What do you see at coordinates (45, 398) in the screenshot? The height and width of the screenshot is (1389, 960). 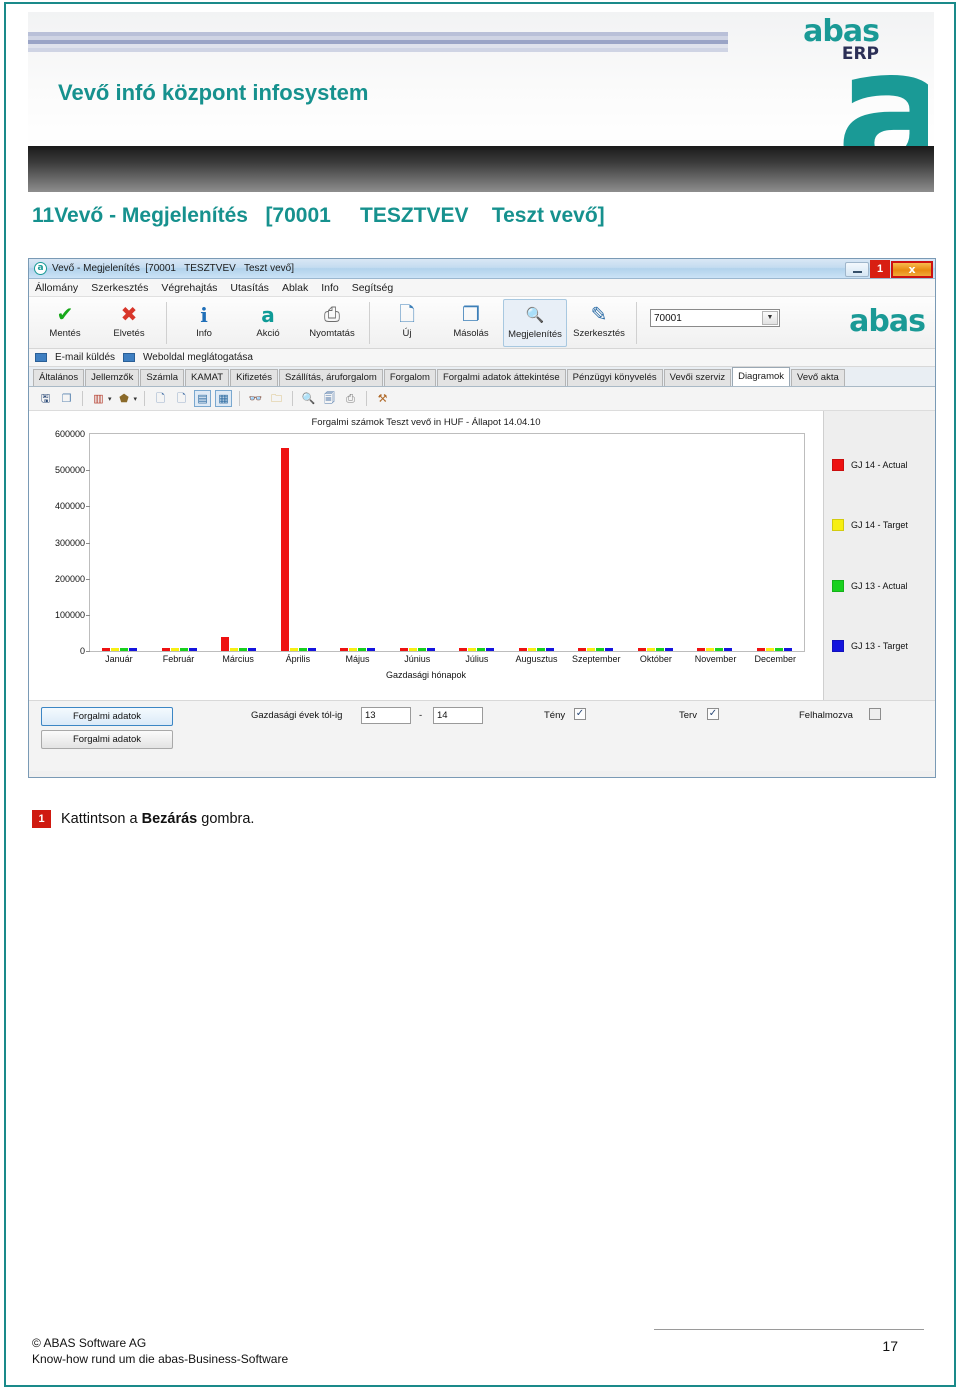 I see `save-icon: 🖫` at bounding box center [45, 398].